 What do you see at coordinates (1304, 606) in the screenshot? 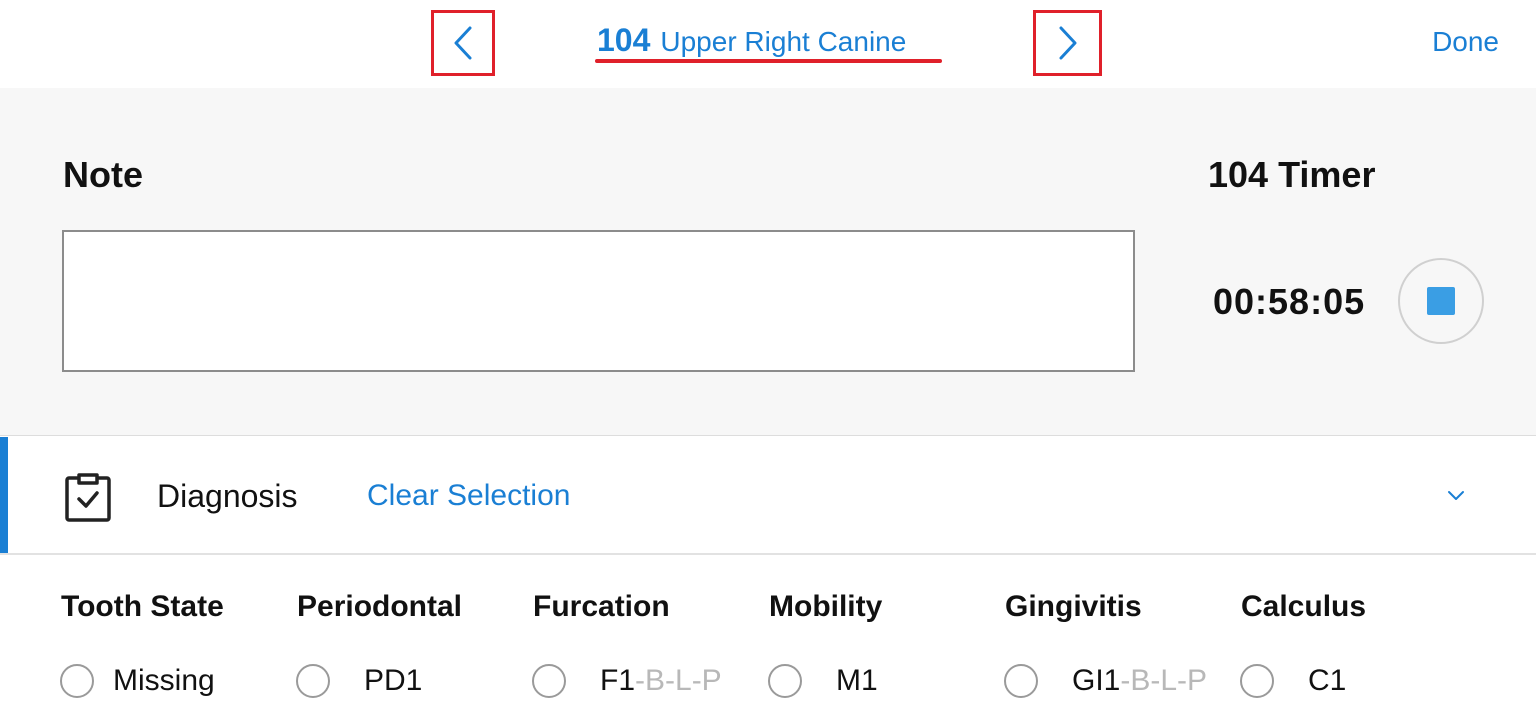
I see `category-calculus: Calculus` at bounding box center [1304, 606].